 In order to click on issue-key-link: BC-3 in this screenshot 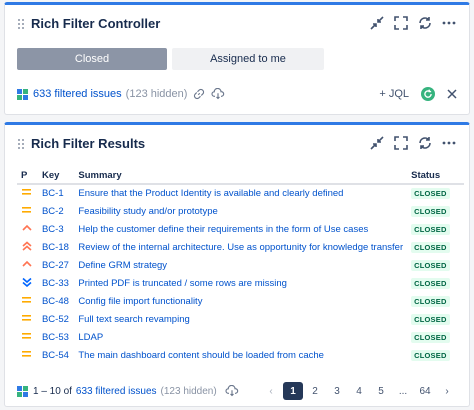, I will do `click(53, 229)`.